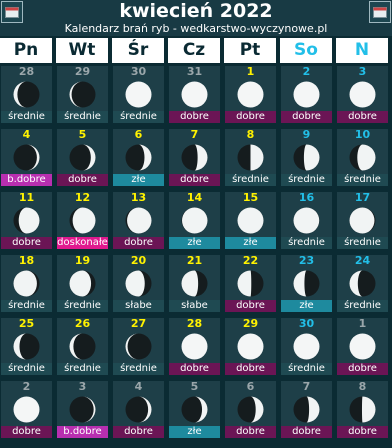 Image resolution: width=392 pixels, height=448 pixels. What do you see at coordinates (194, 283) in the screenshot?
I see `day-cell: 21 słabe` at bounding box center [194, 283].